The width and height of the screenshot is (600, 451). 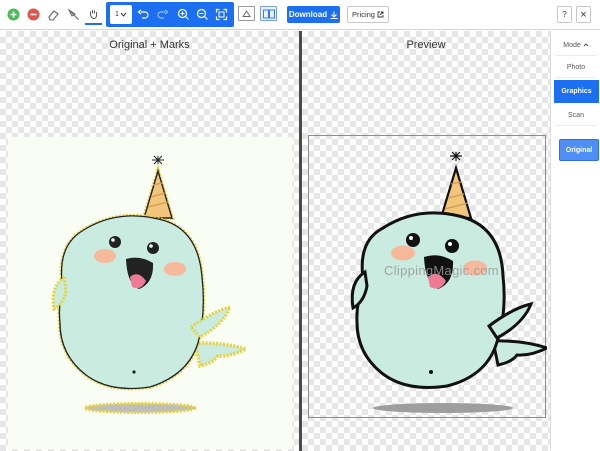 I want to click on mode-toggle: Mode, so click(x=576, y=45).